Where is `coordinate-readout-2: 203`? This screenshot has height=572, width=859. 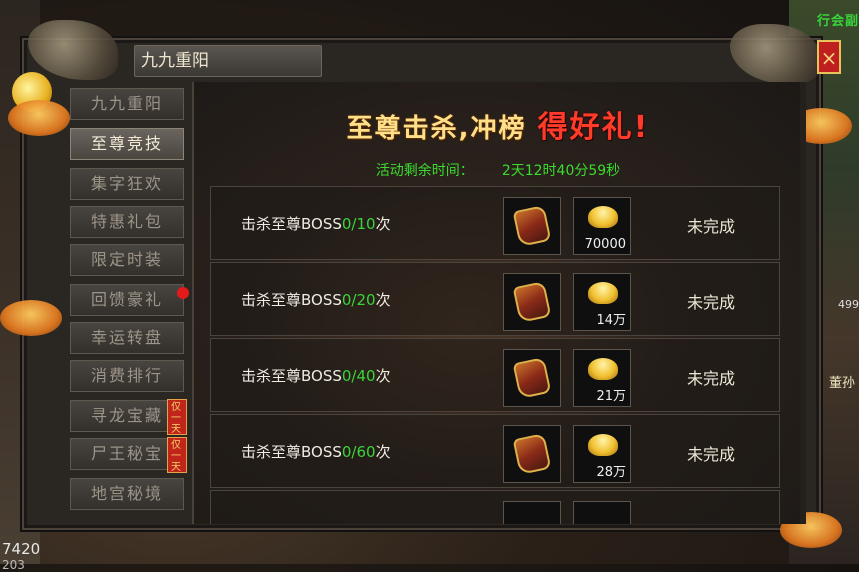
coordinate-readout-2: 203 is located at coordinates (13, 565).